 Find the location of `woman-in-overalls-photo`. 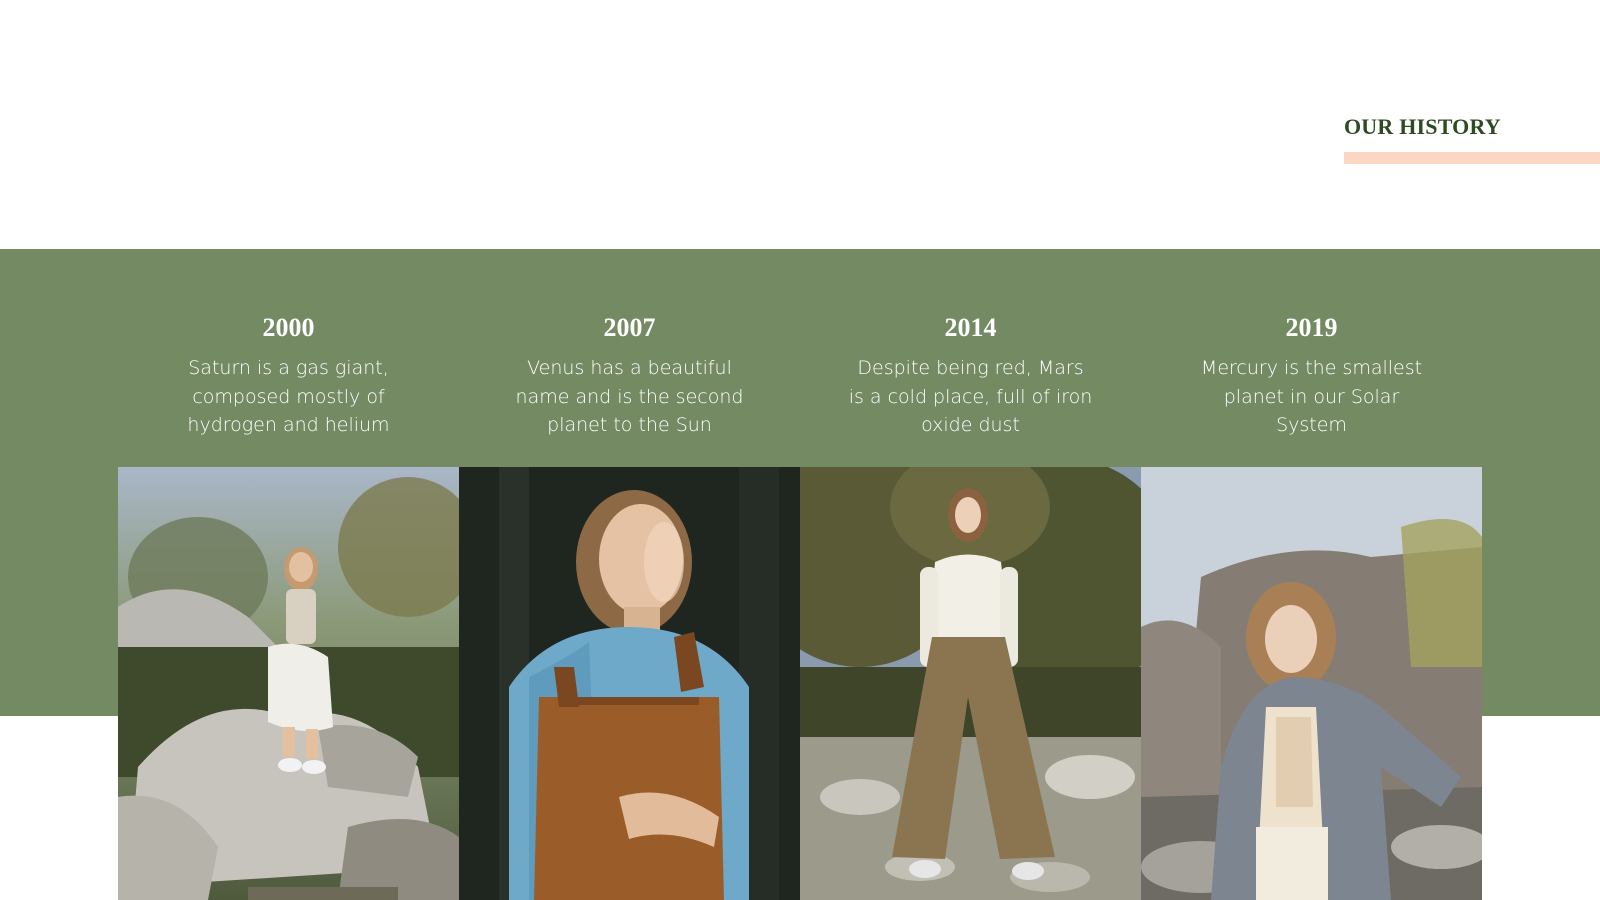

woman-in-overalls-photo is located at coordinates (629, 683).